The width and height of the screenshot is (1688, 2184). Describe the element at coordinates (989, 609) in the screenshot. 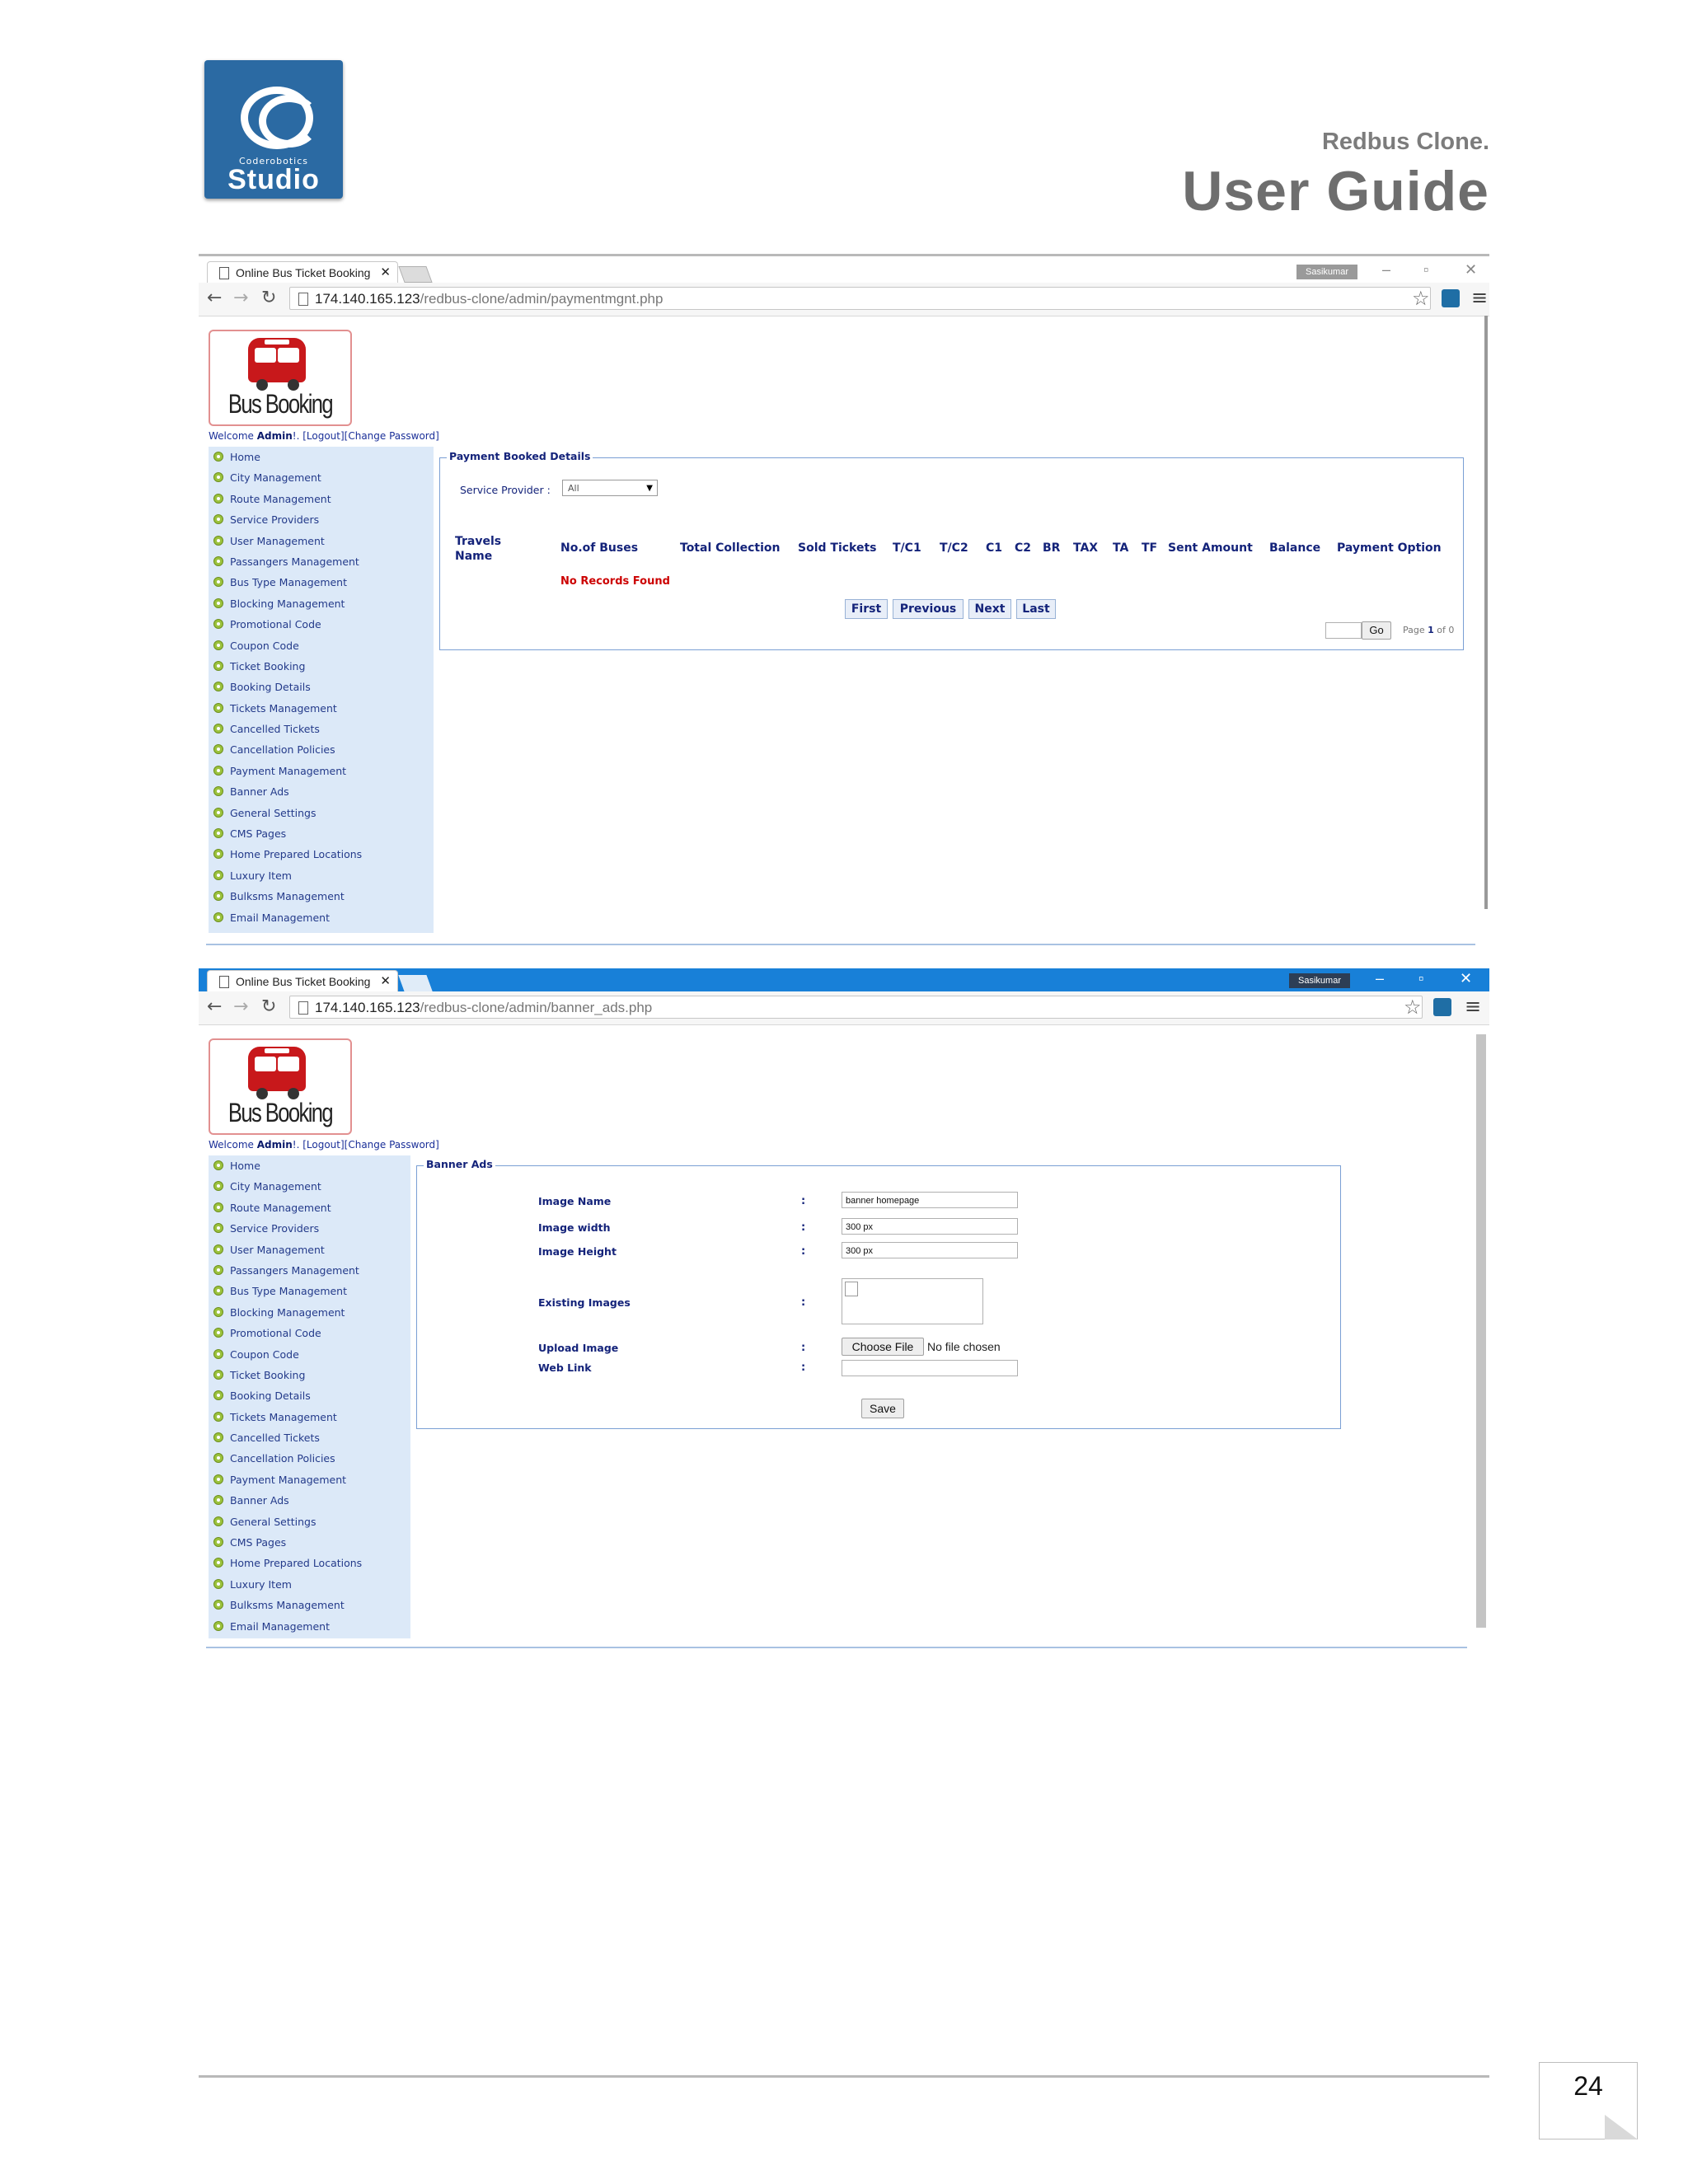

I see `pager-next-button: Next` at that location.